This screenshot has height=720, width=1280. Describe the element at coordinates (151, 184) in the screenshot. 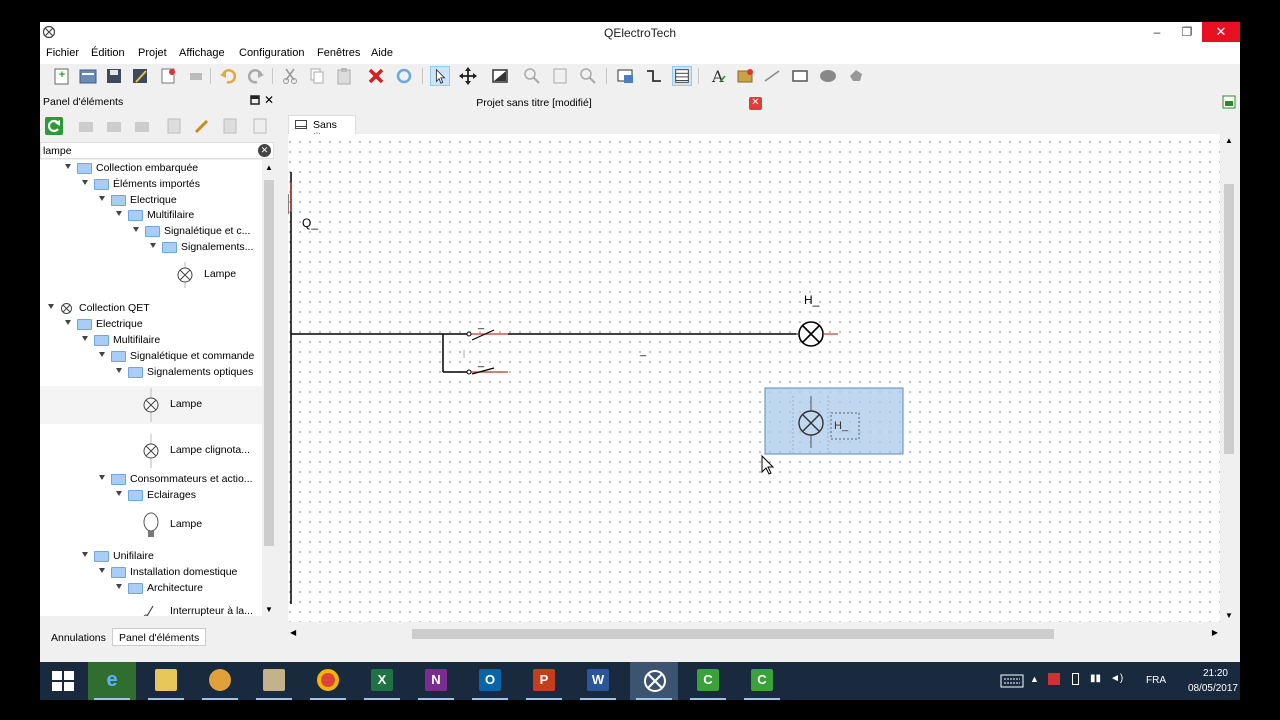

I see `tree-folder-item: Éléments importés` at that location.